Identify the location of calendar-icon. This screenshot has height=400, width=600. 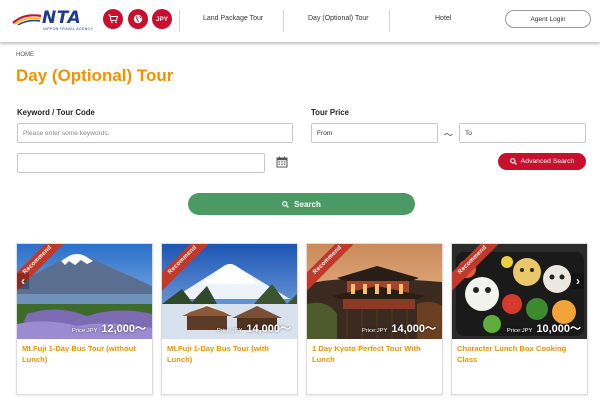
(282, 162).